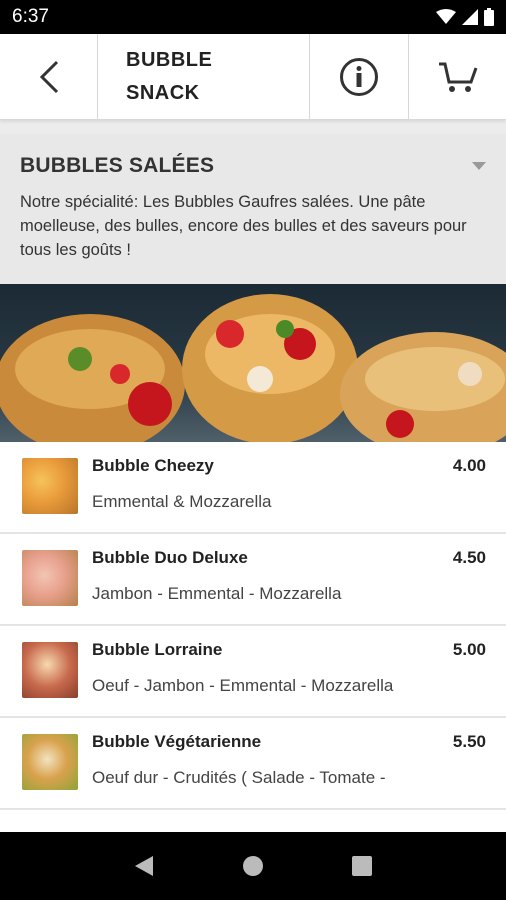 This screenshot has height=900, width=506. What do you see at coordinates (489, 17) in the screenshot?
I see `battery-icon` at bounding box center [489, 17].